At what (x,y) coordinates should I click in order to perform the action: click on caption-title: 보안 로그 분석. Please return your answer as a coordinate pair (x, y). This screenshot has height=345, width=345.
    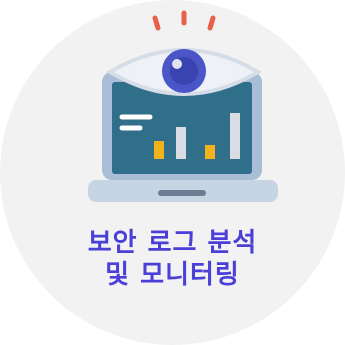
    Looking at the image, I should click on (172, 243).